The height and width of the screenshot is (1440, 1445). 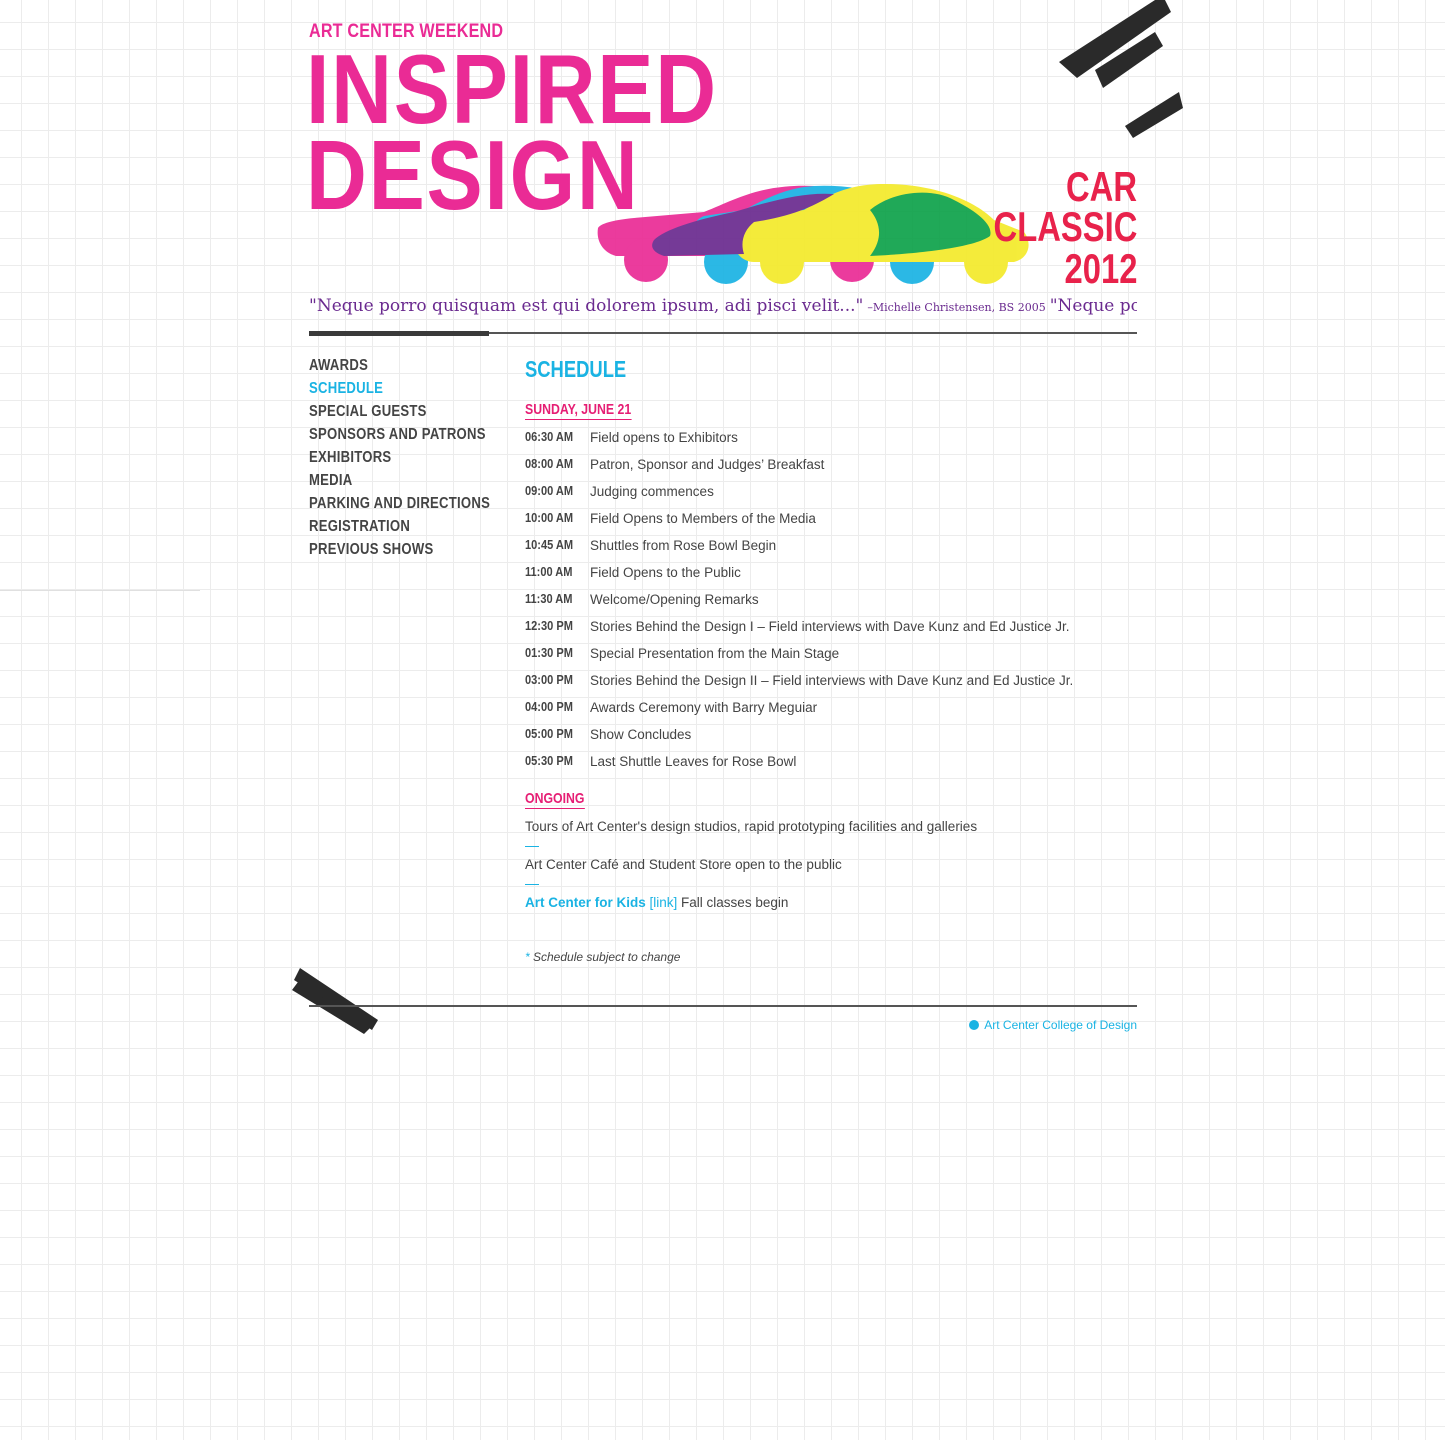 I want to click on note-text: Schedule subject to change, so click(x=605, y=957).